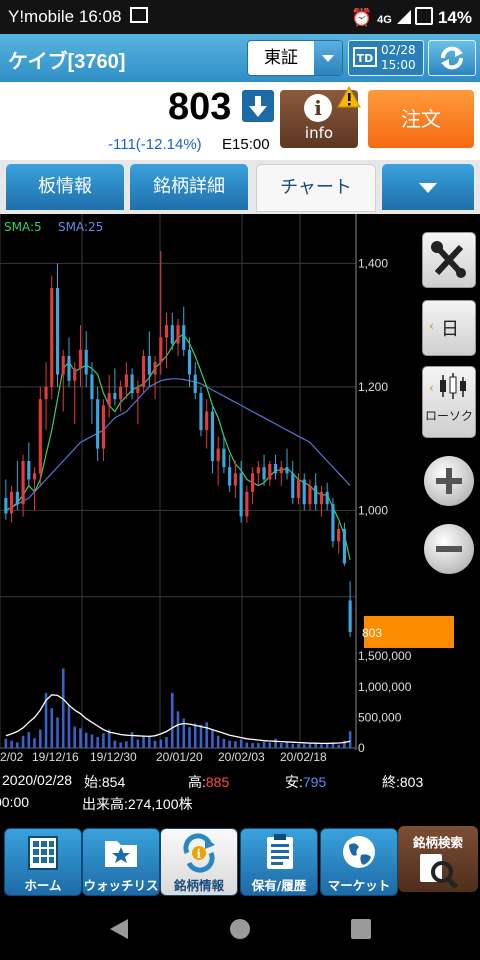 This screenshot has height=960, width=480. What do you see at coordinates (189, 187) in the screenshot?
I see `tab-stock-details: 銘柄詳細` at bounding box center [189, 187].